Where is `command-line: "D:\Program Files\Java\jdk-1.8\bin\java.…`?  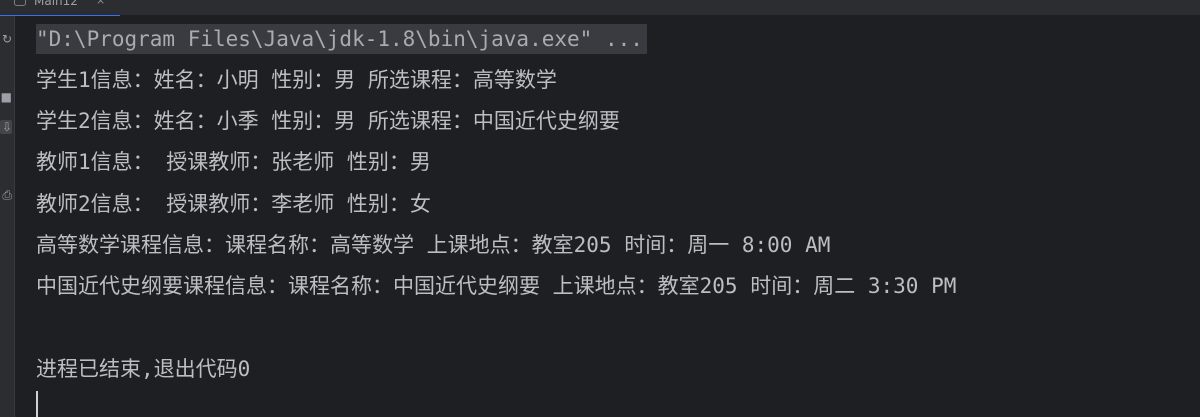 command-line: "D:\Program Files\Java\jdk-1.8\bin\java.… is located at coordinates (341, 39).